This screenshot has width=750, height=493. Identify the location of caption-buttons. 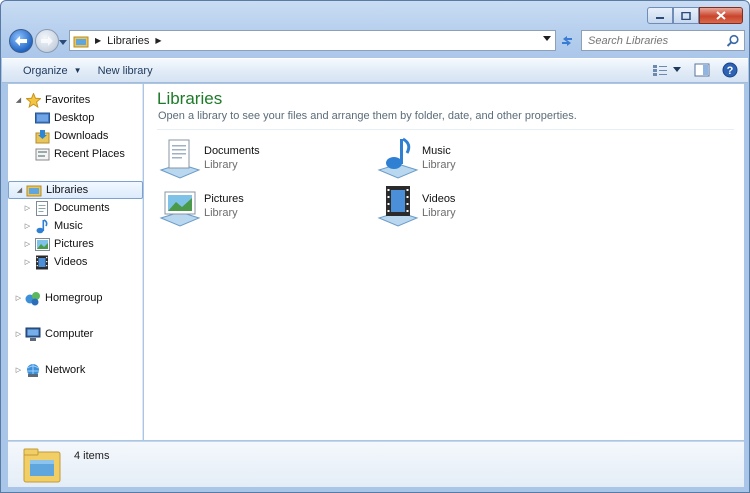
(695, 15).